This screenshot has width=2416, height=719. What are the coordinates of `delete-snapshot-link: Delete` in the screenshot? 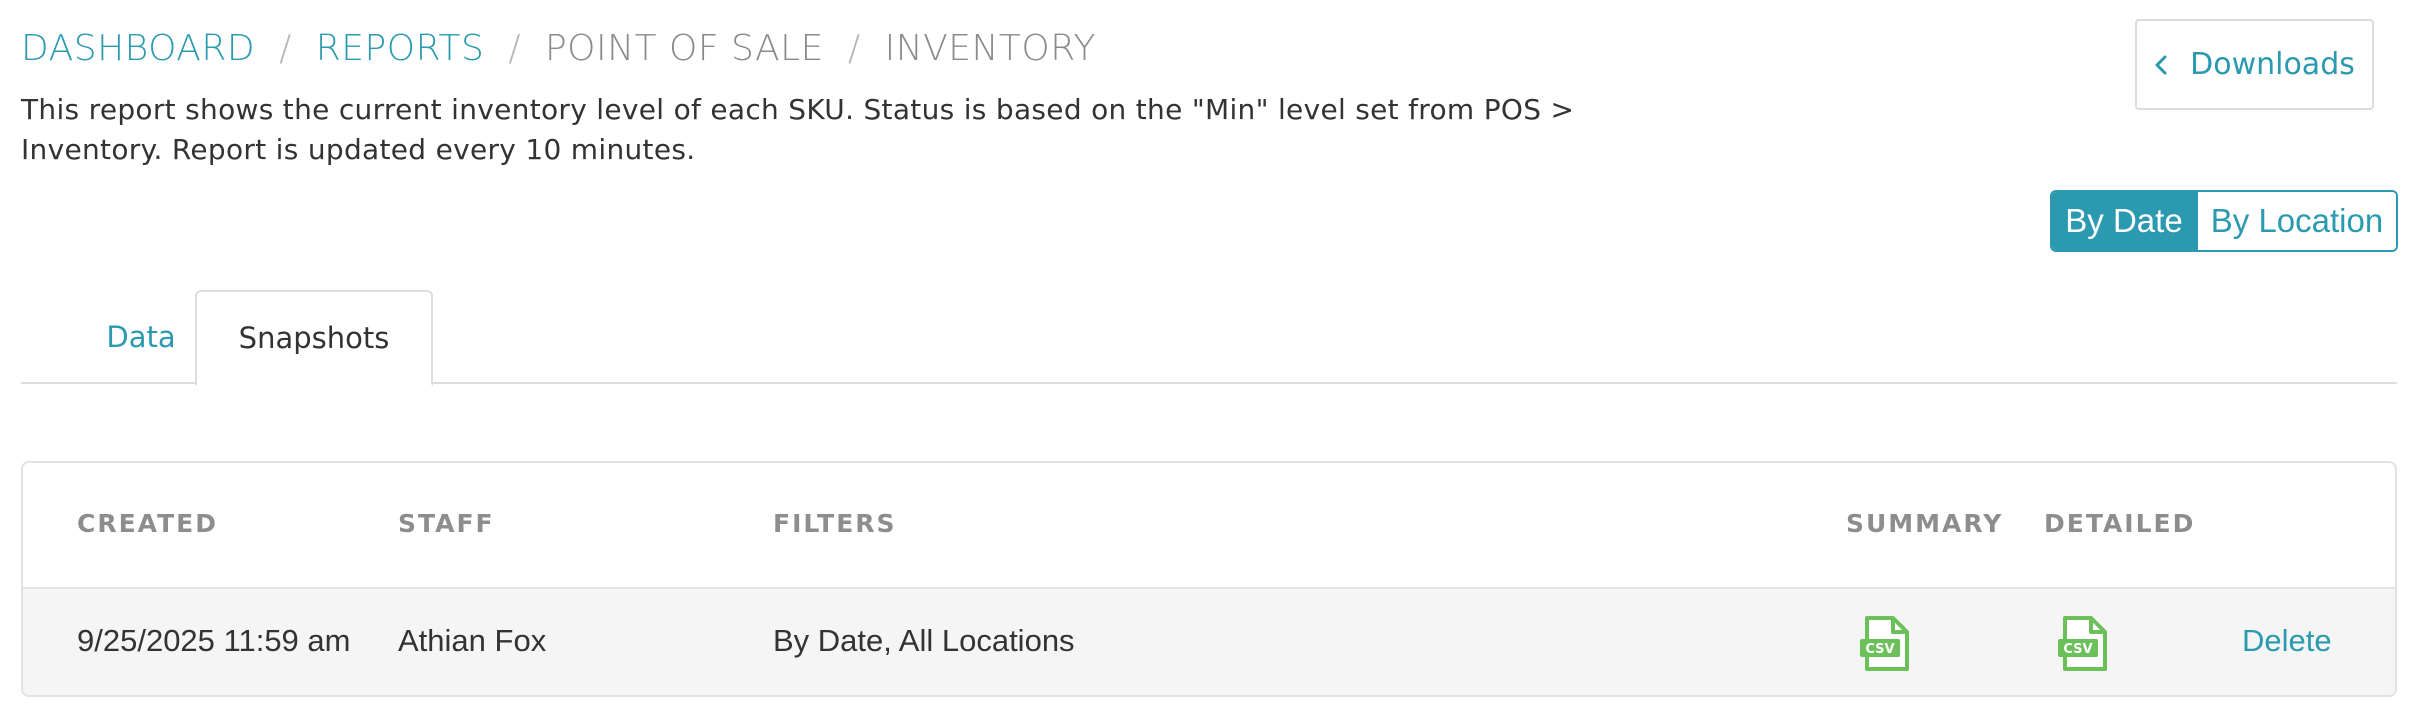 It's located at (2287, 641).